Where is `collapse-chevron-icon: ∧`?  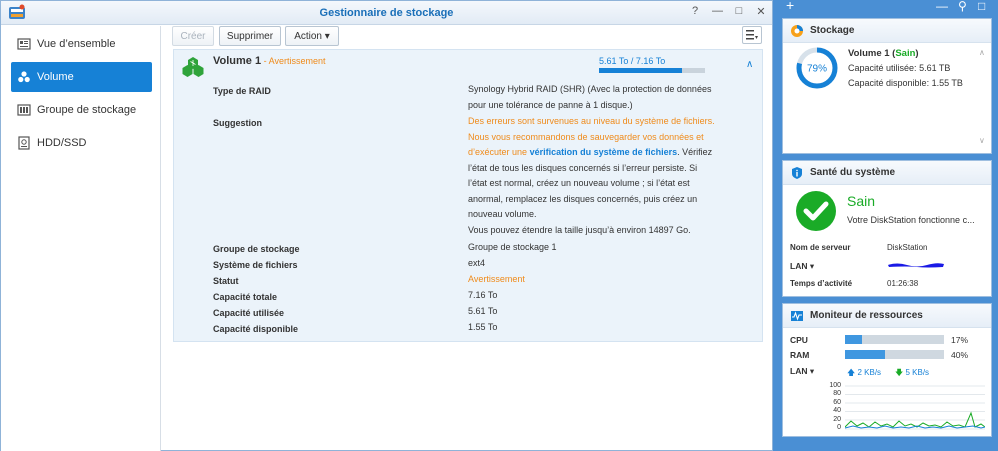 collapse-chevron-icon: ∧ is located at coordinates (749, 64).